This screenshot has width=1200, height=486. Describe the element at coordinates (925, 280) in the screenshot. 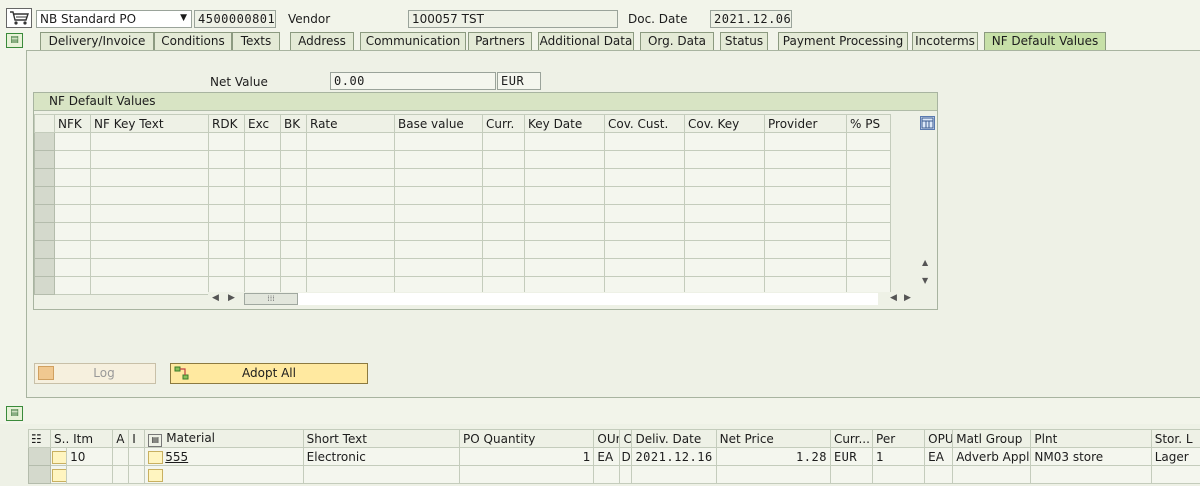

I see `scroll-down-icon: ▼` at that location.